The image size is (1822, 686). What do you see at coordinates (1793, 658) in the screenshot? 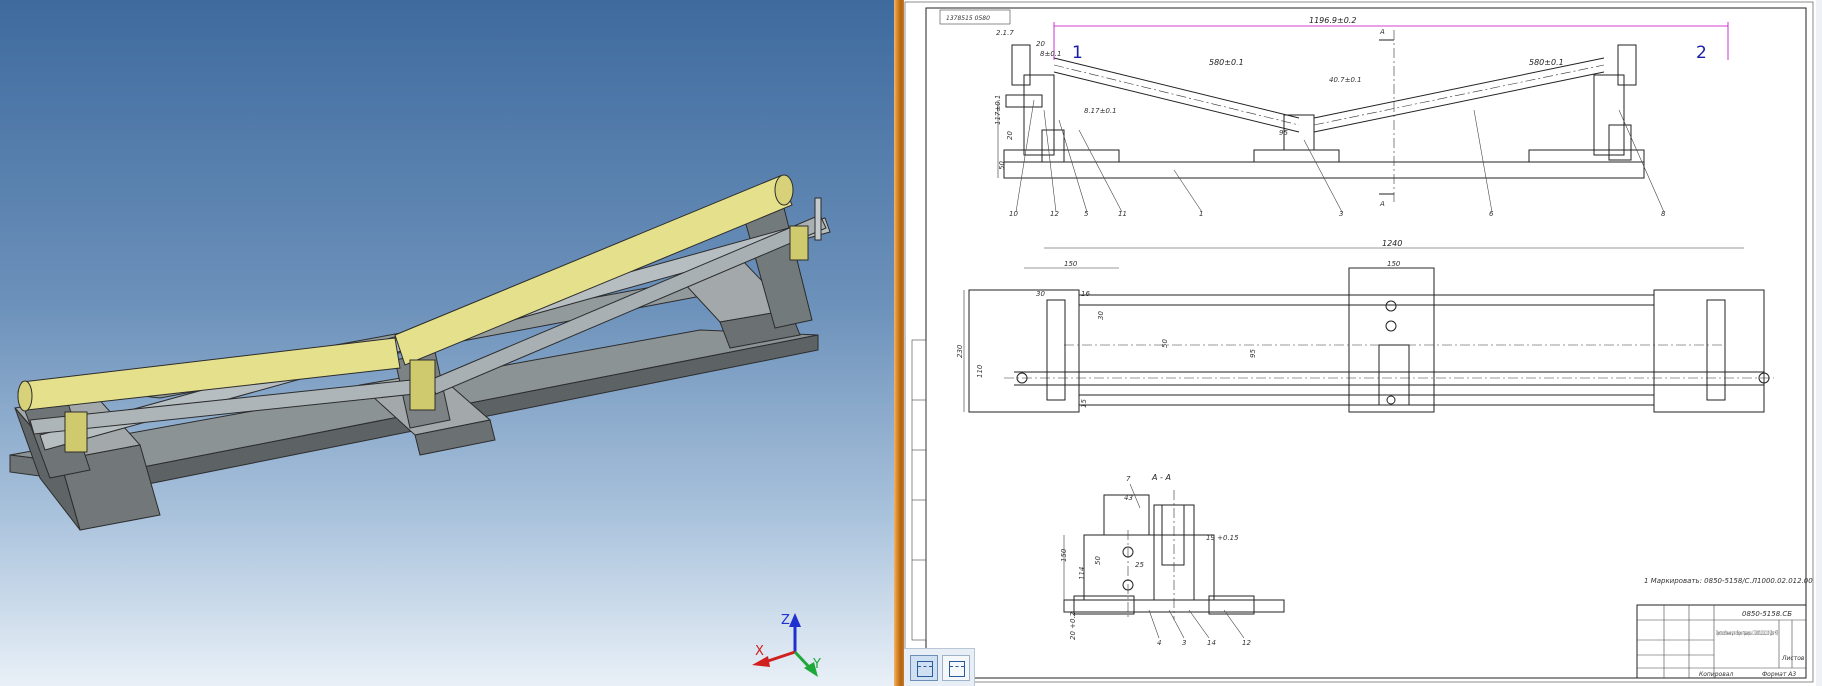
I see `title-sheets: Листов` at bounding box center [1793, 658].